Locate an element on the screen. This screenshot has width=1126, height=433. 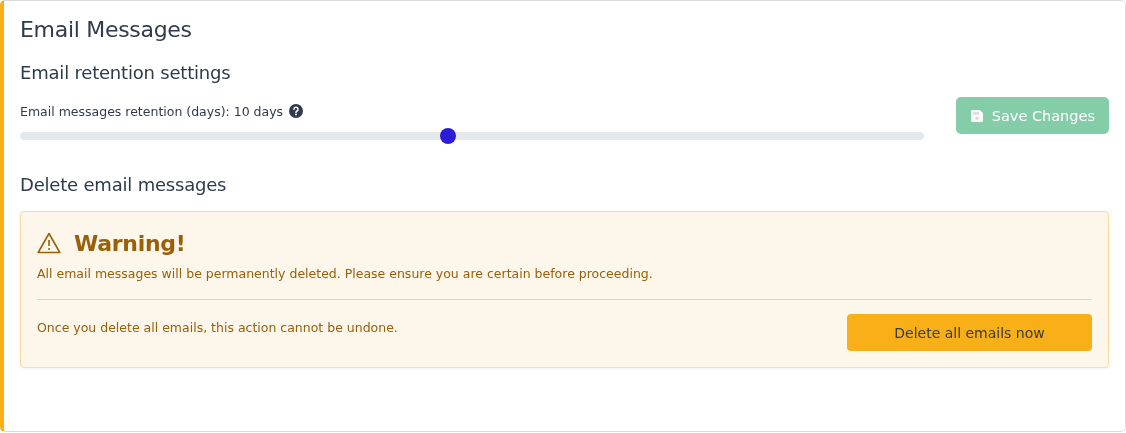
warning-message: All email messages will be permanently deleted. Please ensure you are certain before proceeding. is located at coordinates (345, 273).